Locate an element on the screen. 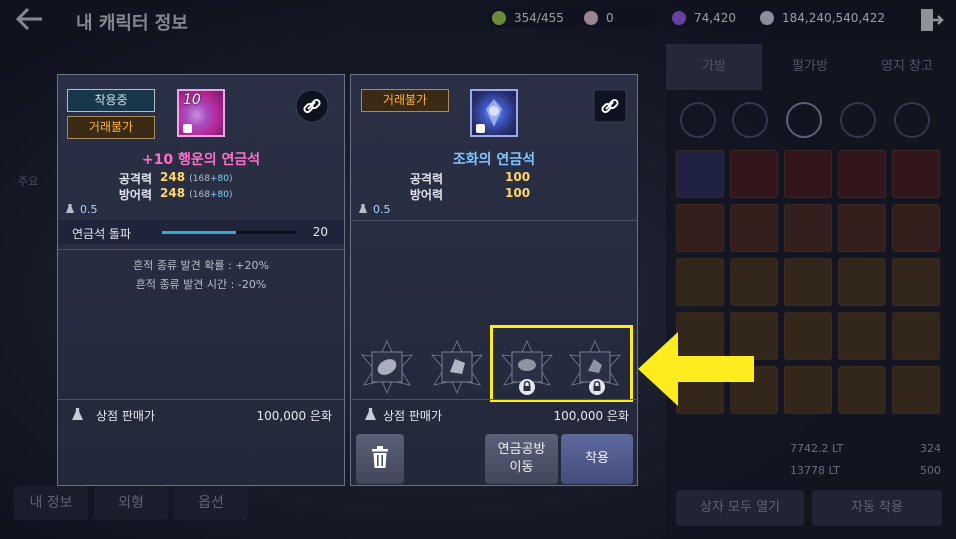  item-icon-alchemy-stone is located at coordinates (494, 113).